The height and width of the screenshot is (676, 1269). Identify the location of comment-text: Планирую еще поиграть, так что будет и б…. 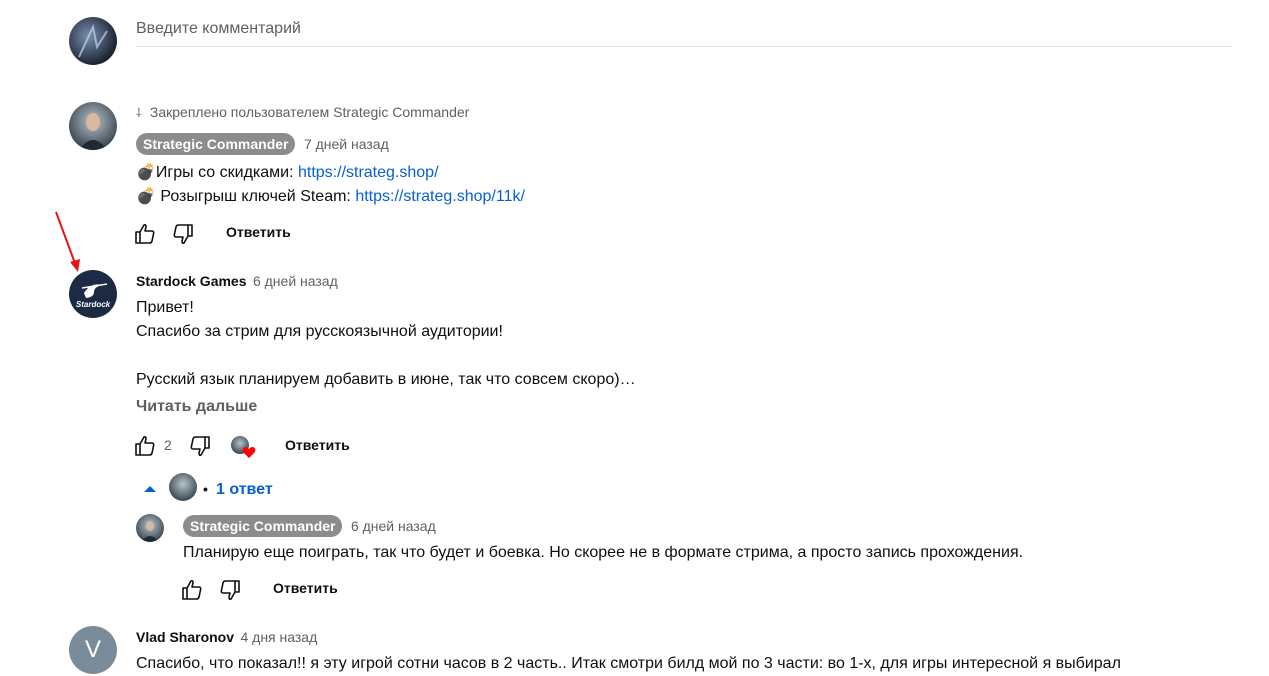
(603, 552).